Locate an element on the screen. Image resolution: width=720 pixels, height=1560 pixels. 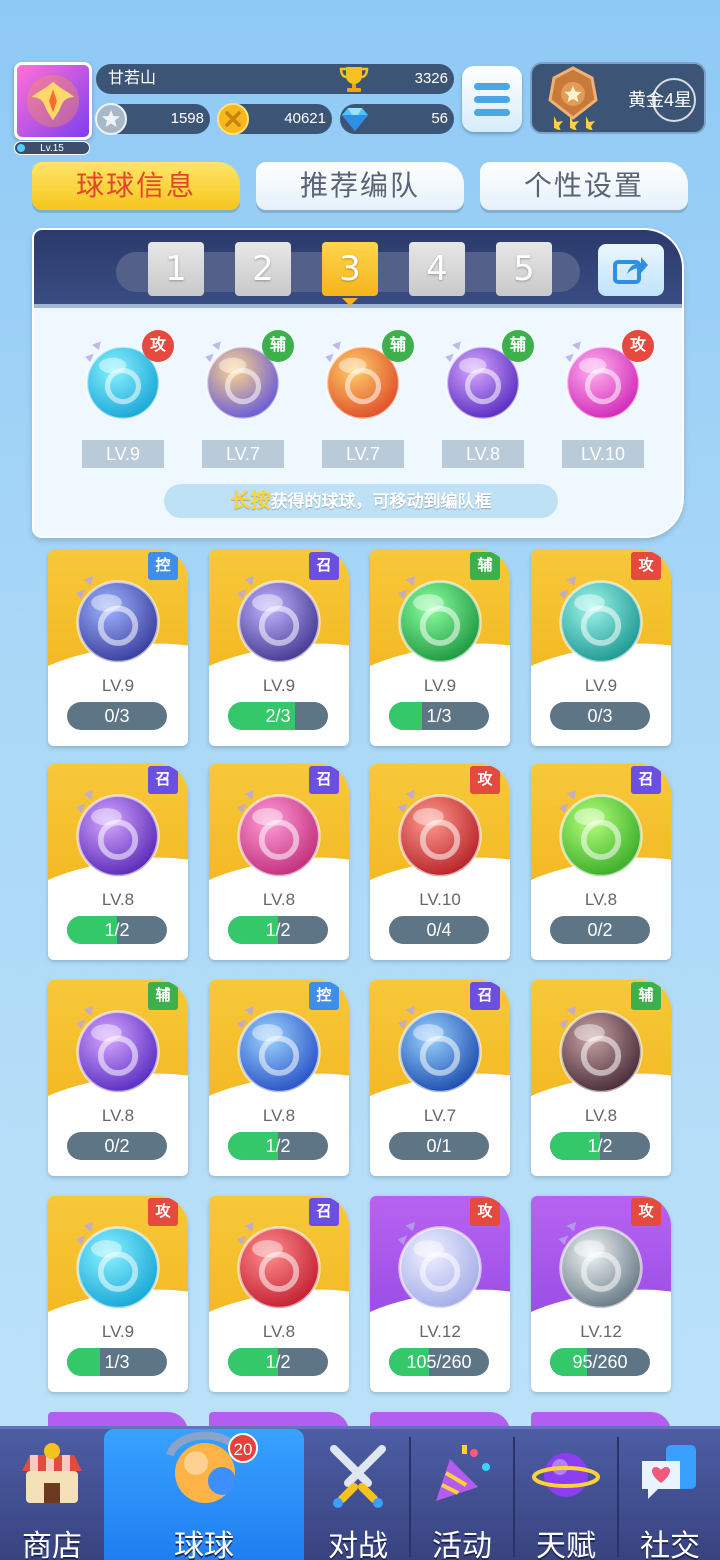
nav-label: 对战 is located at coordinates (358, 1545).